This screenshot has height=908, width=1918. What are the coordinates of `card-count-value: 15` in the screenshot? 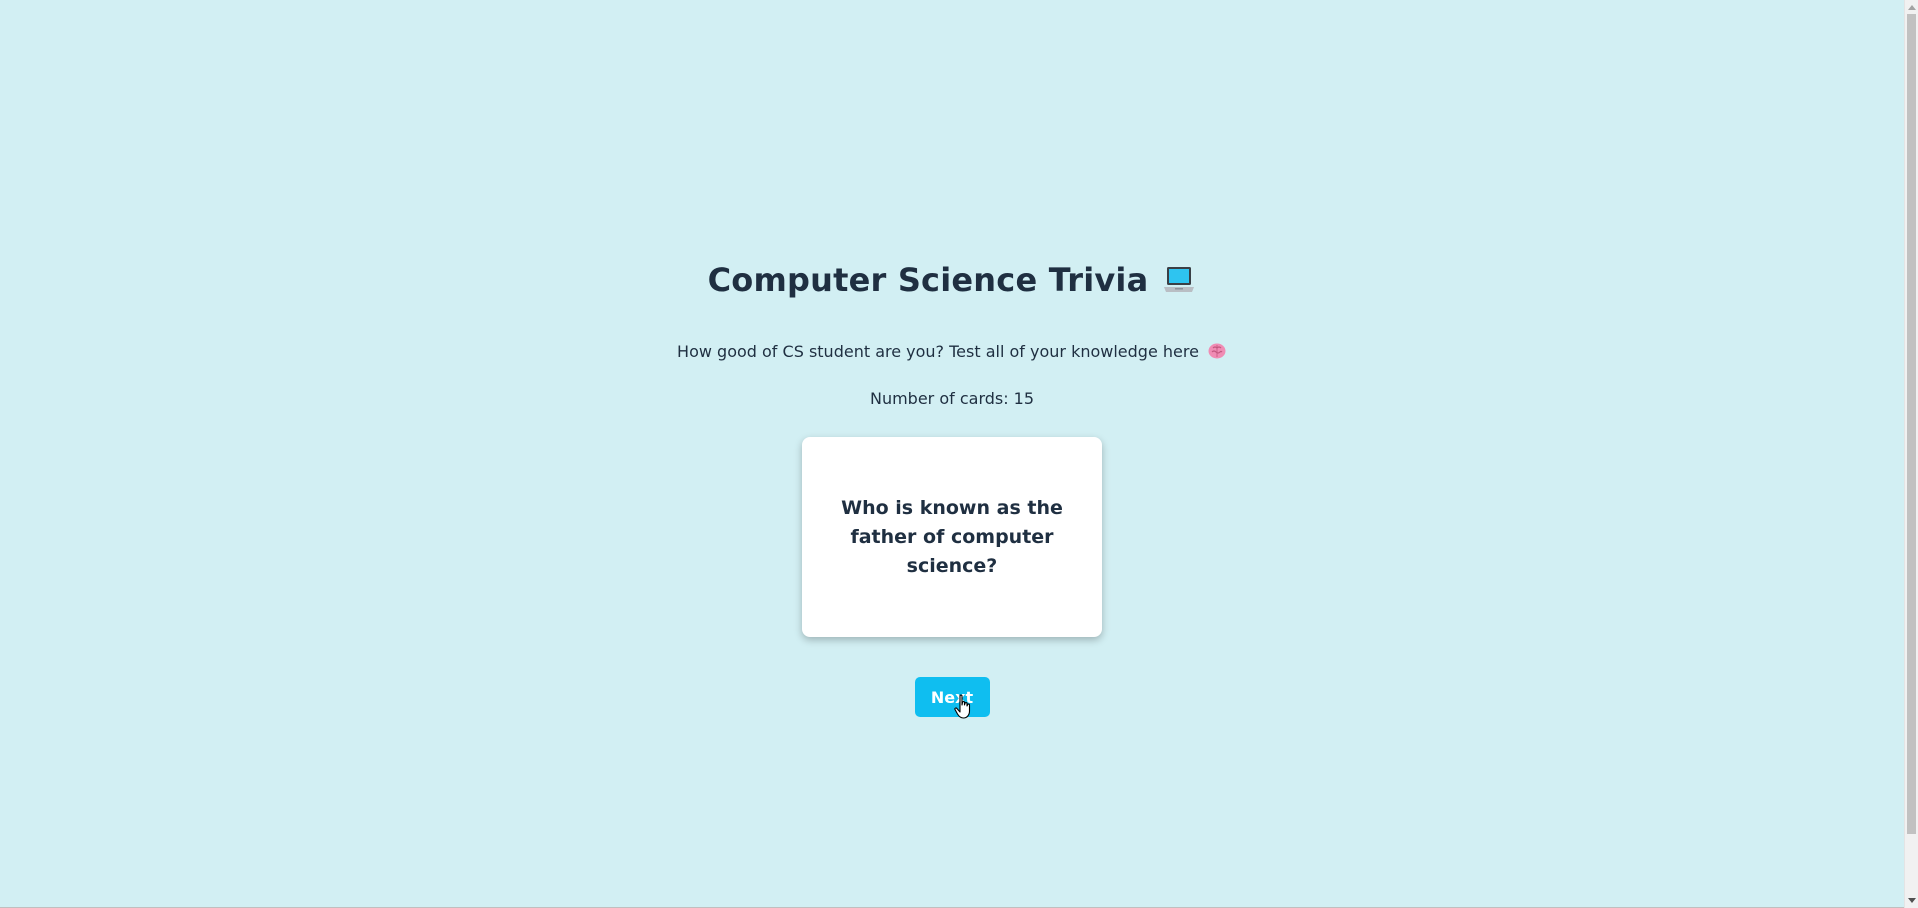 It's located at (1023, 398).